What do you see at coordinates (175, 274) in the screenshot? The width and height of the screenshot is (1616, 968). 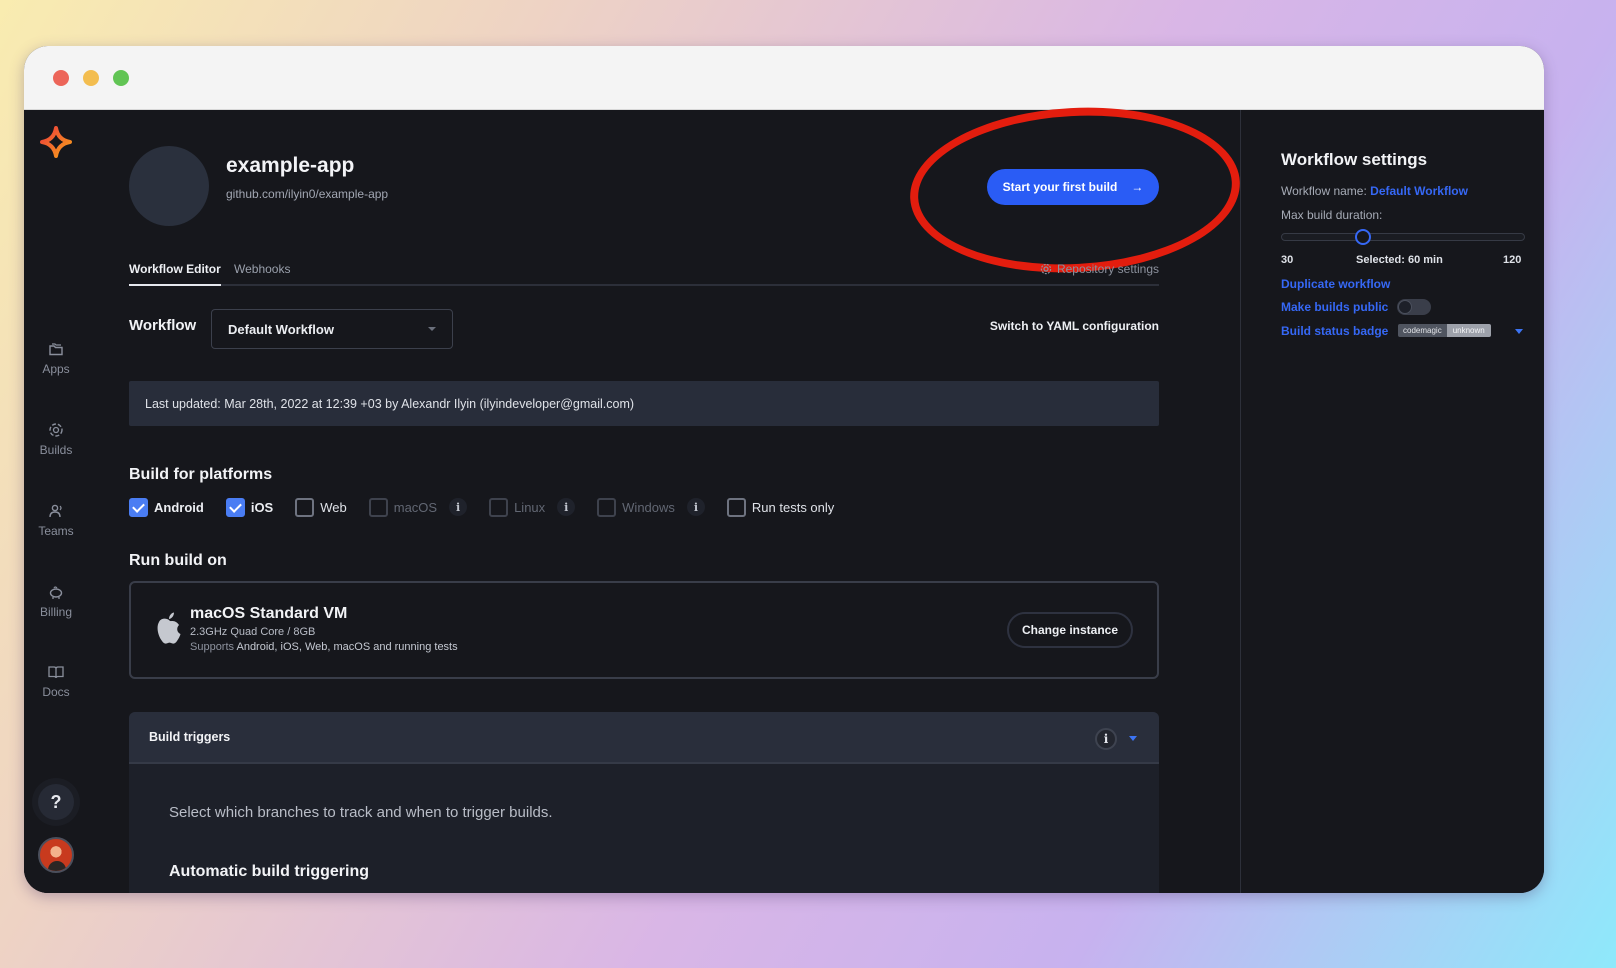 I see `tab-workflow-editor: Workflow Editor` at bounding box center [175, 274].